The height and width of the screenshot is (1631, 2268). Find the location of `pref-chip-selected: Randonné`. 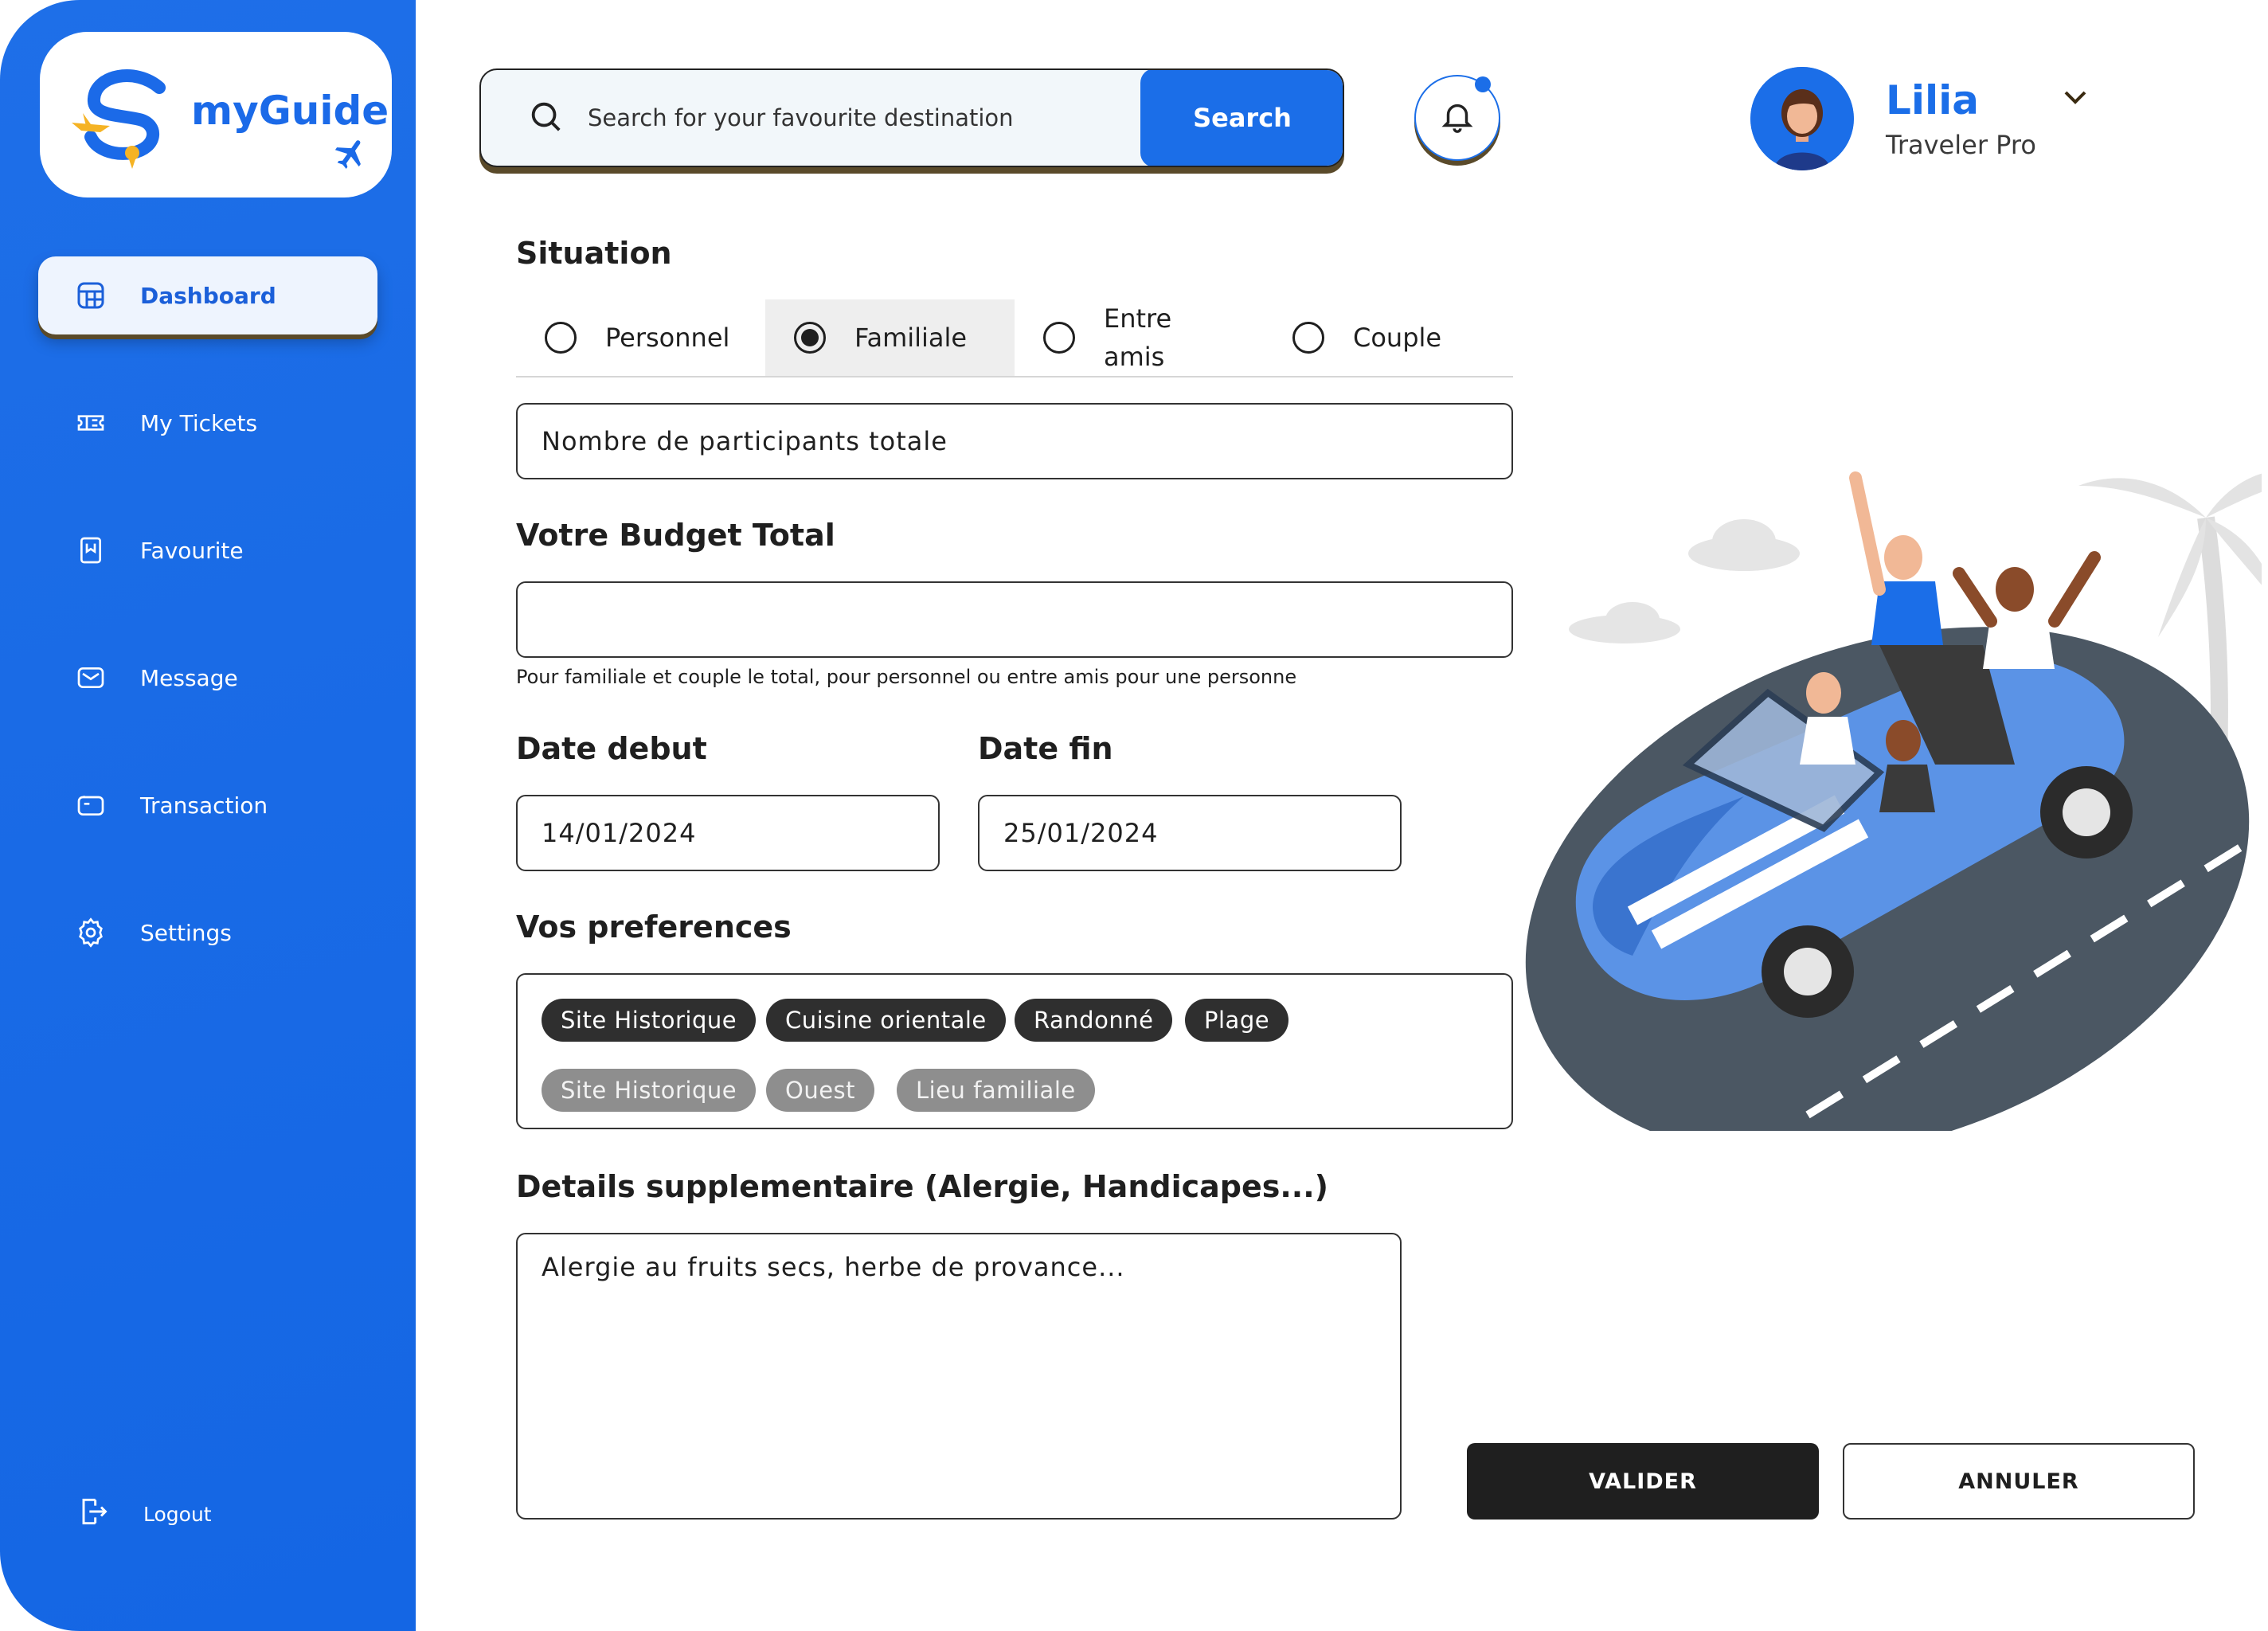

pref-chip-selected: Randonné is located at coordinates (1094, 1020).